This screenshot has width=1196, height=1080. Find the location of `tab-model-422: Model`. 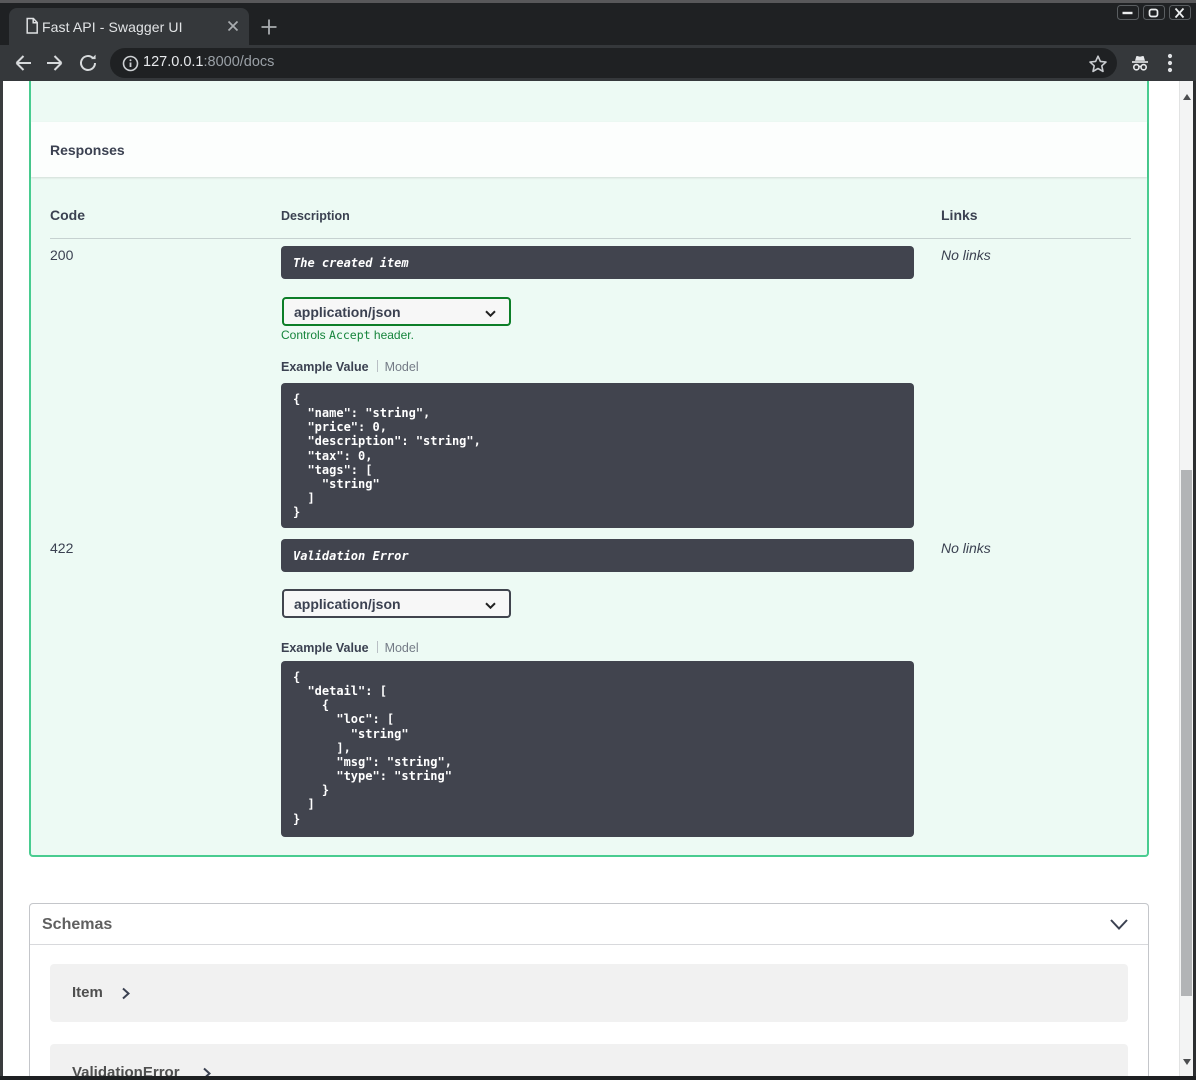

tab-model-422: Model is located at coordinates (402, 648).